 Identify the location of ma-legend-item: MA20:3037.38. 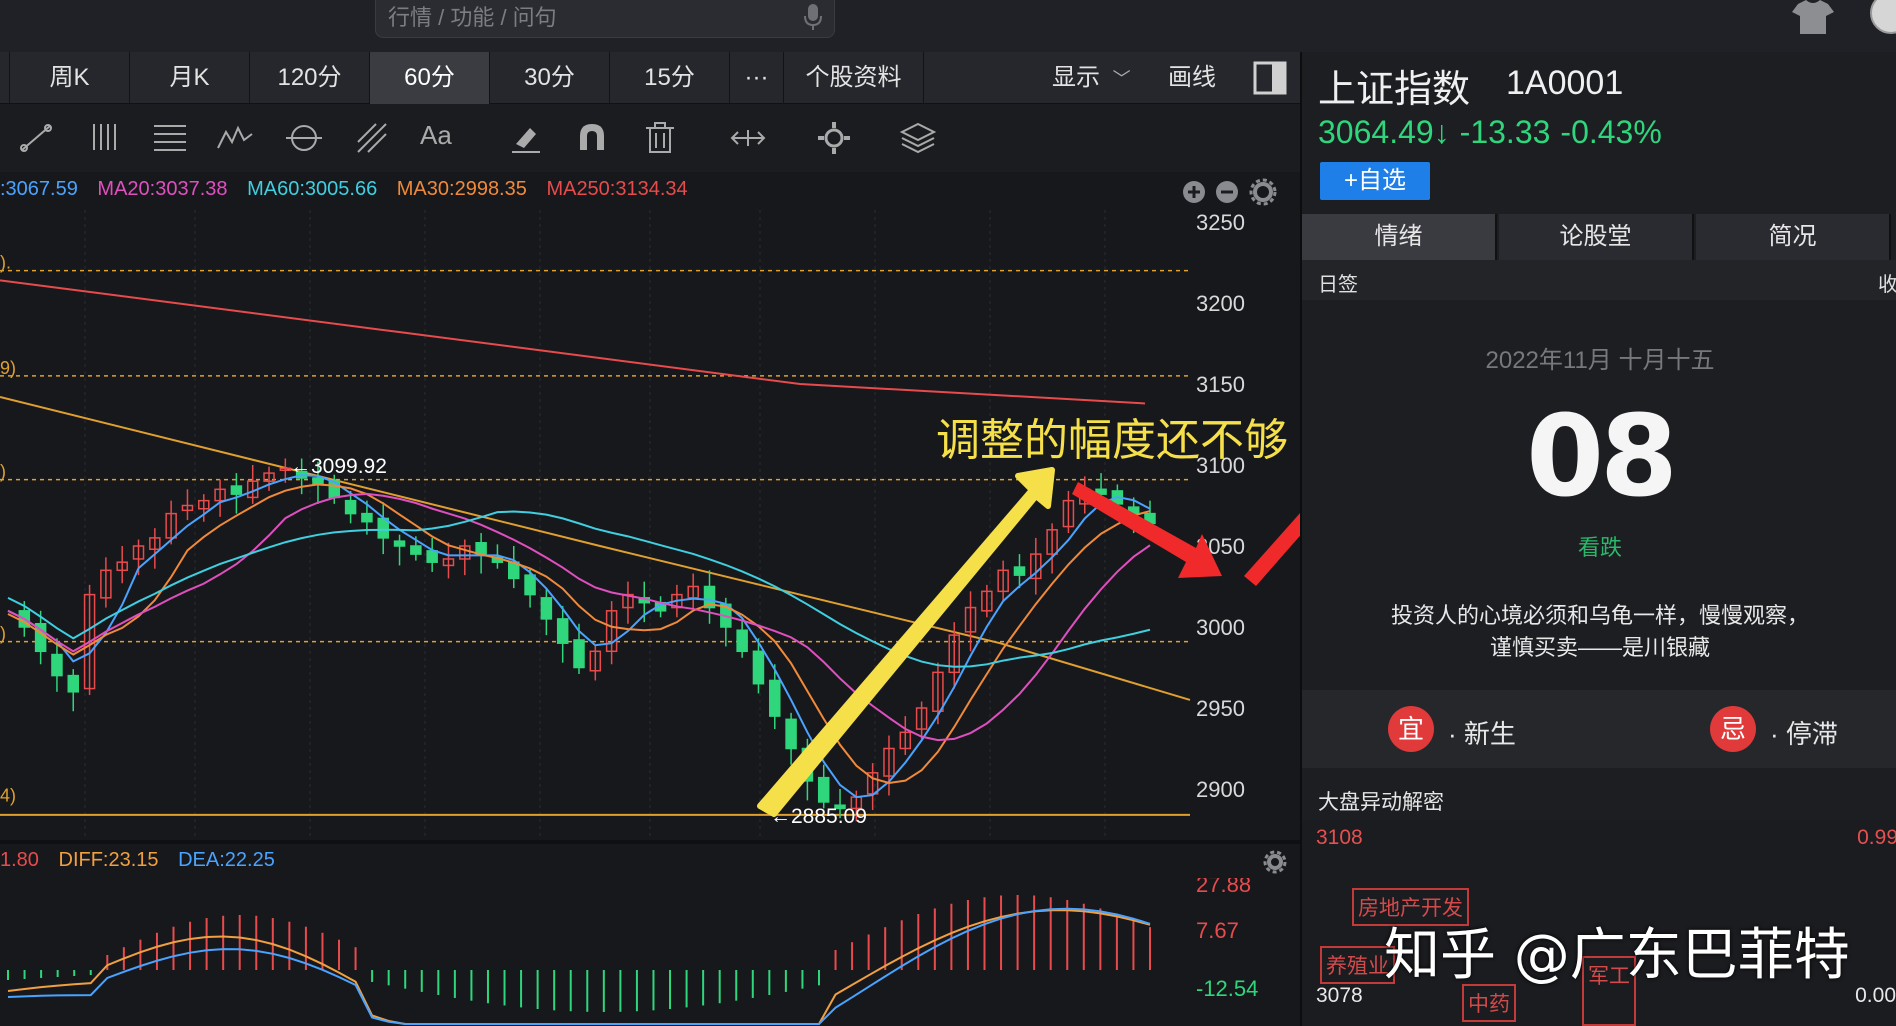
(162, 189).